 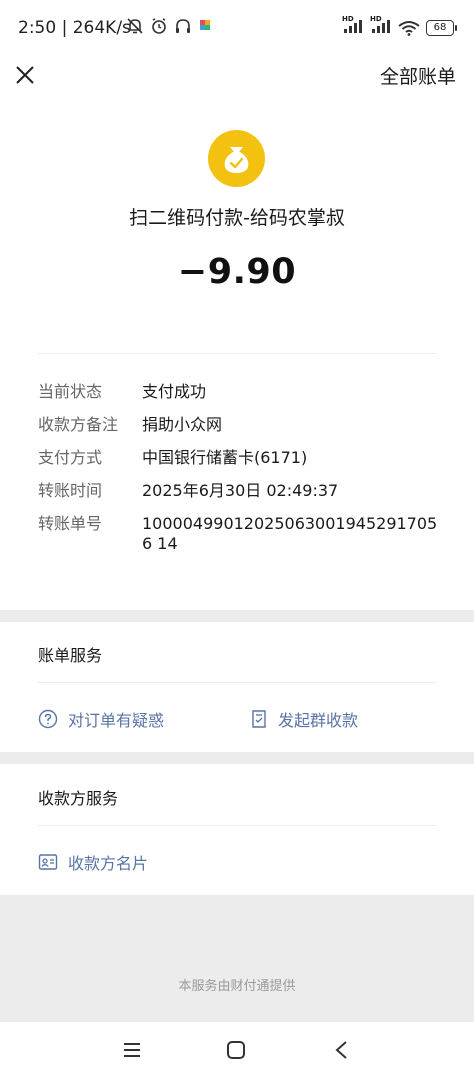 What do you see at coordinates (116, 720) in the screenshot?
I see `order-question-label: 对订单有疑惑` at bounding box center [116, 720].